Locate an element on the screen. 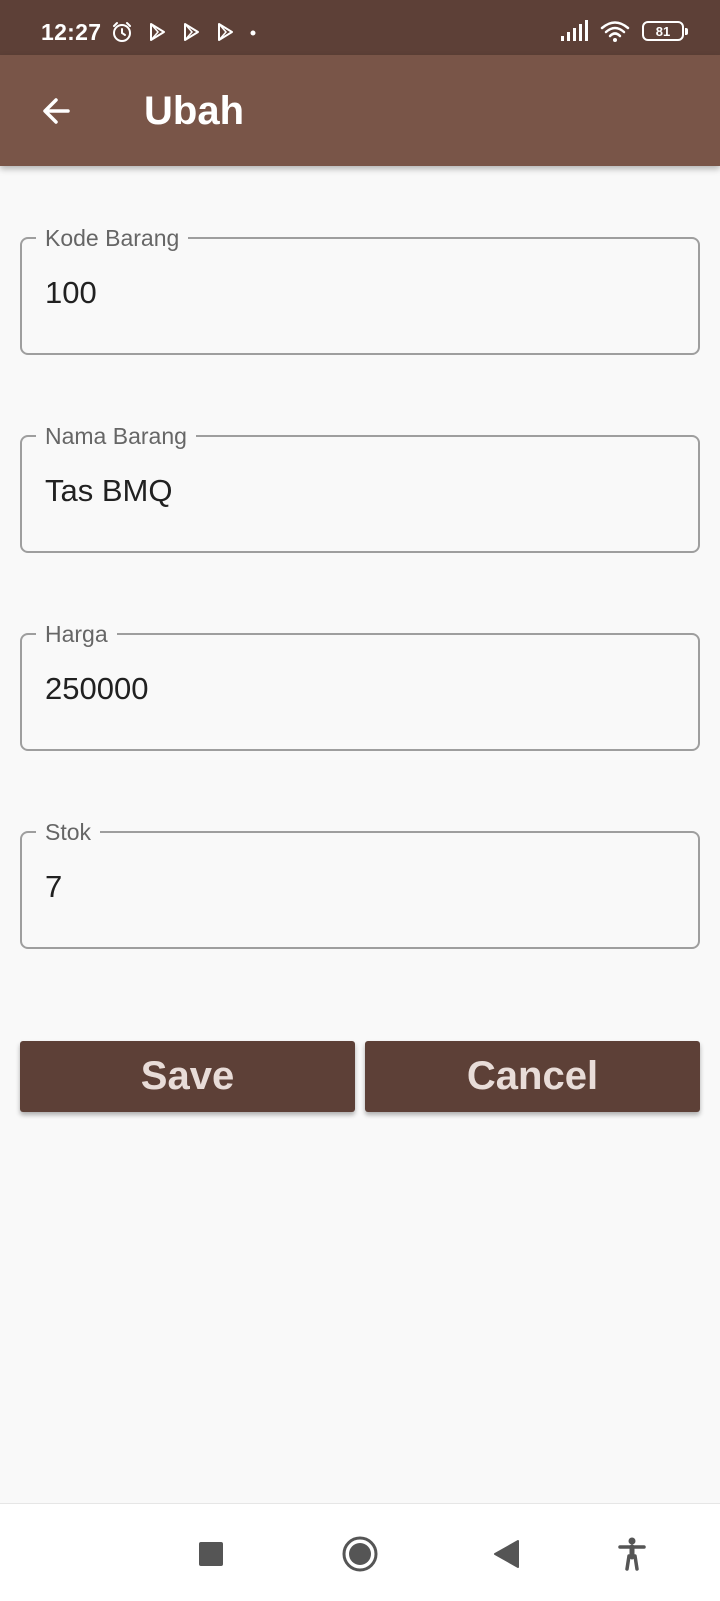 The image size is (720, 1601). system-nav-bar is located at coordinates (360, 1552).